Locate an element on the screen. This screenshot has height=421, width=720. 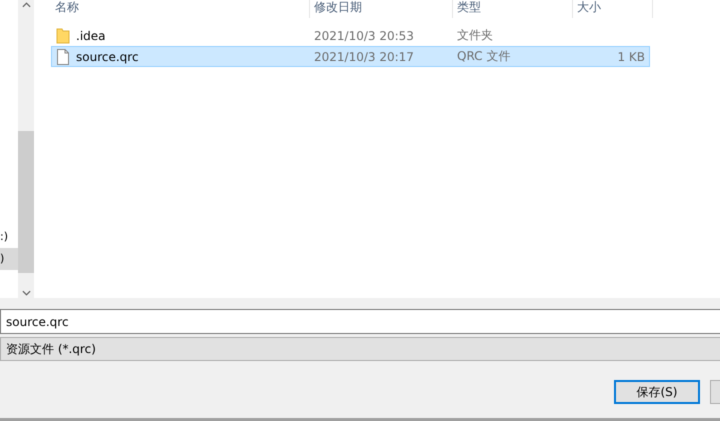
file-icon is located at coordinates (63, 56).